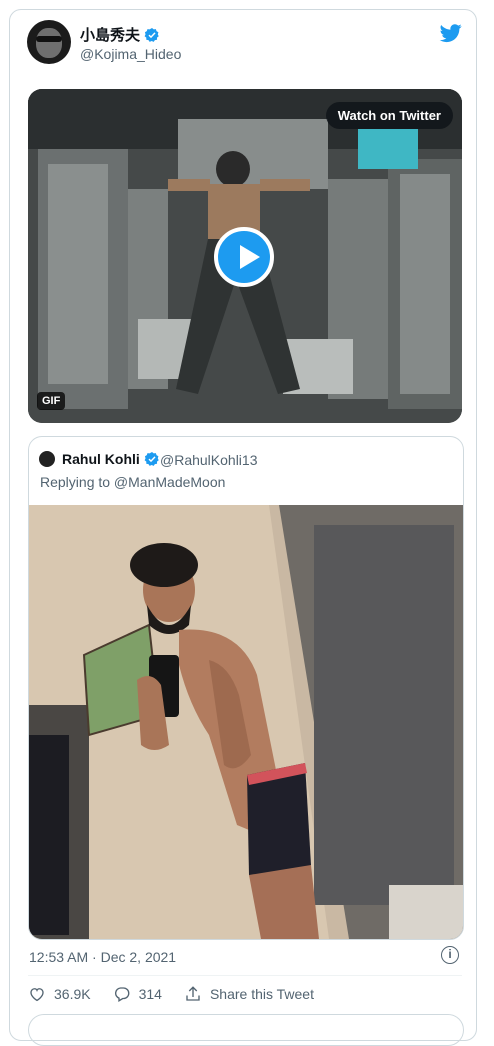 This screenshot has height=1046, width=494. What do you see at coordinates (130, 54) in the screenshot?
I see `author-handle: @Kojima_Hideo` at bounding box center [130, 54].